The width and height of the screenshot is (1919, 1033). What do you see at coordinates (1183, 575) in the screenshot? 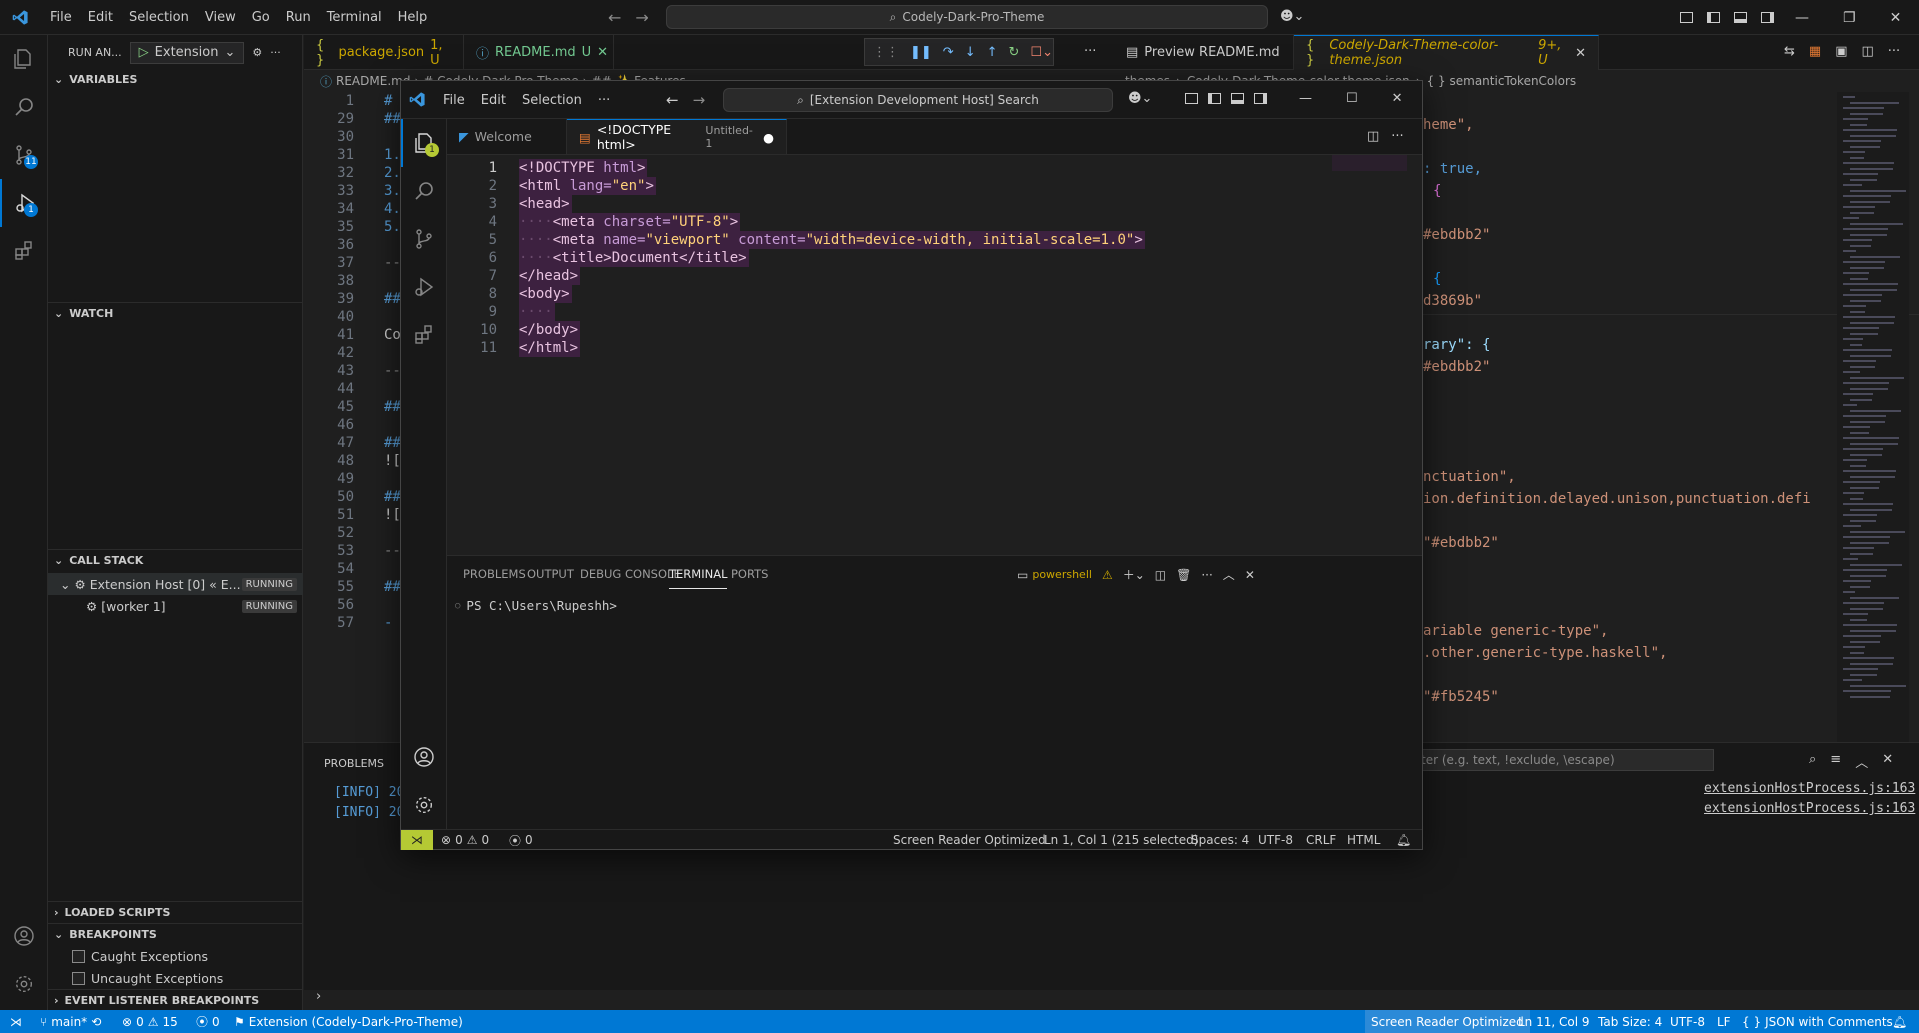
I see `trash-icon: 🗑︎` at bounding box center [1183, 575].